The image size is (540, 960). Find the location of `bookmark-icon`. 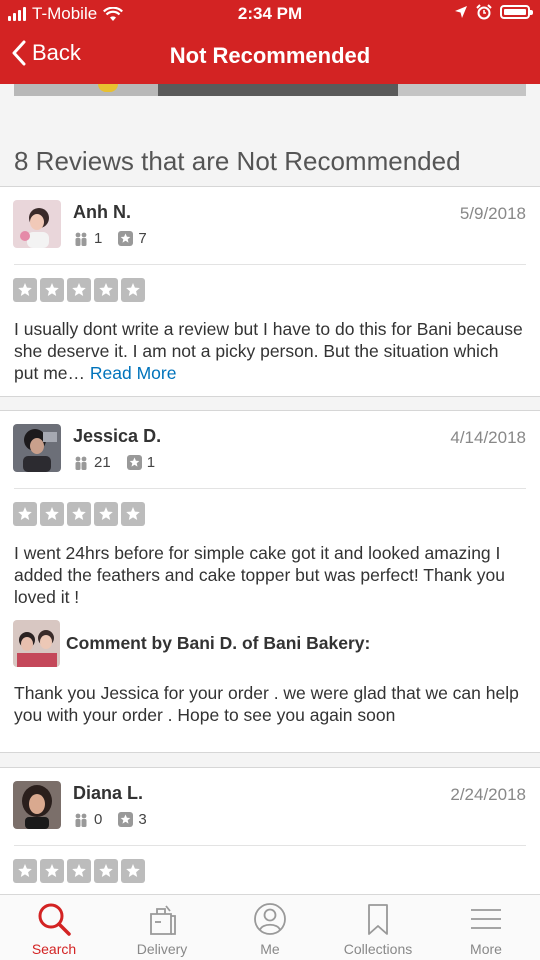

bookmark-icon is located at coordinates (378, 919).